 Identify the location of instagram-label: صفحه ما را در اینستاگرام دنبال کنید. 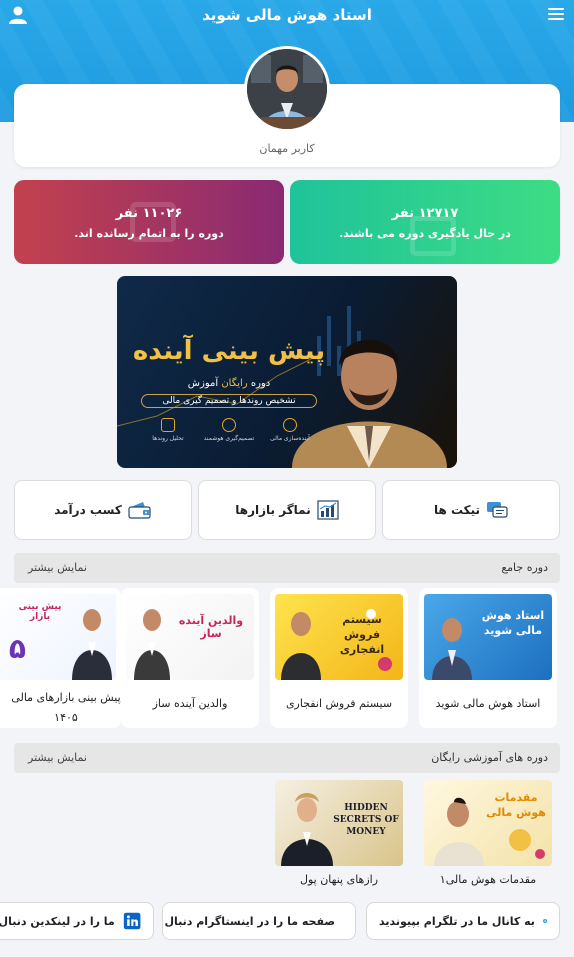
(249, 921).